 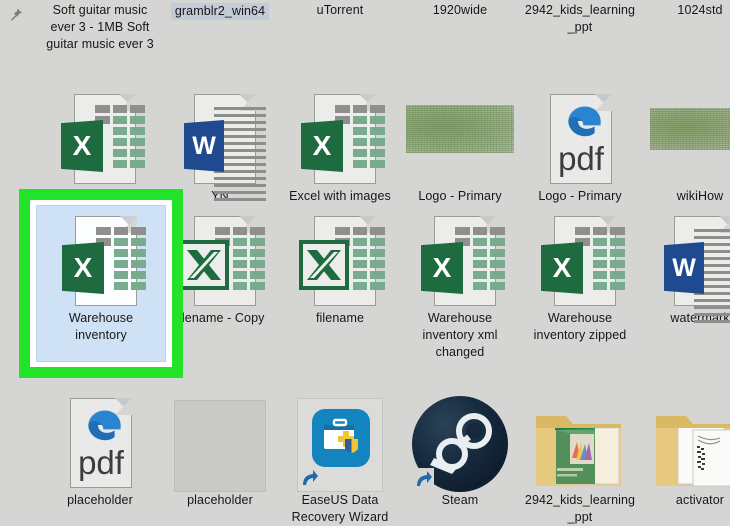 I want to click on grid-cell-1920wide: 1920wide, so click(x=460, y=10).